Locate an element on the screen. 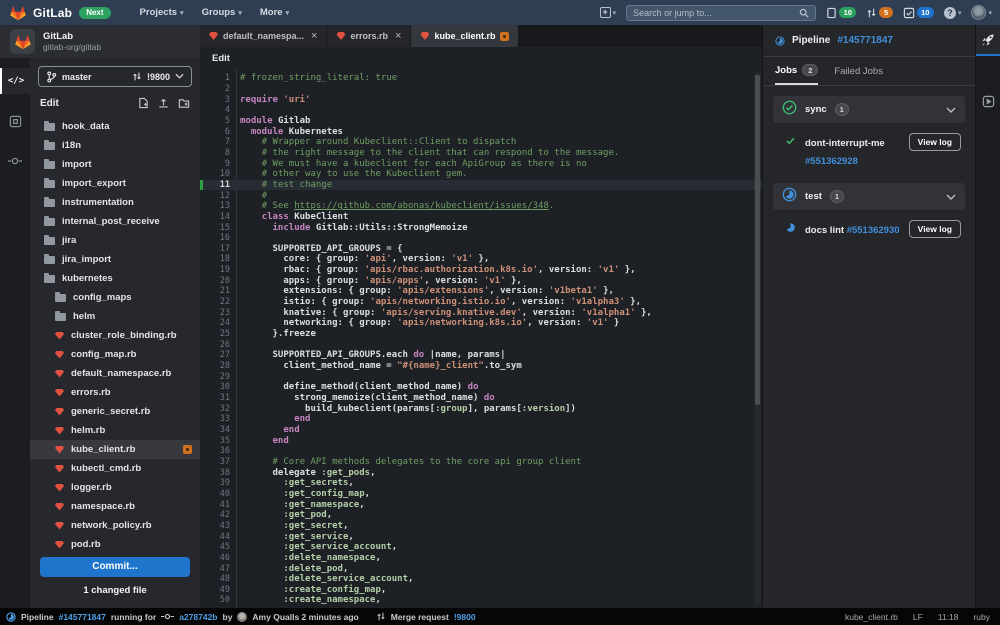 The image size is (1000, 625). tab-failed-jobs: Failed Jobs is located at coordinates (858, 71).